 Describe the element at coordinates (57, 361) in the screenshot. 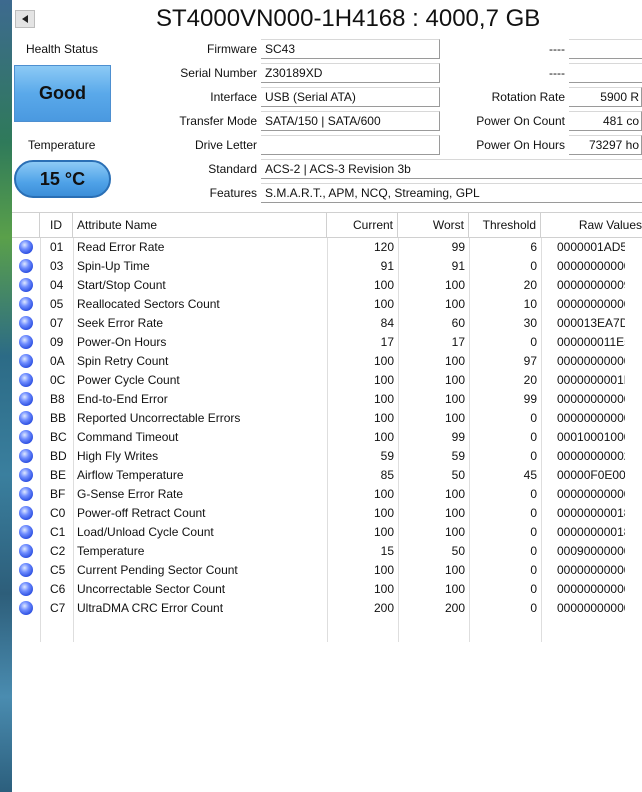

I see `attribute-id: 0A` at that location.